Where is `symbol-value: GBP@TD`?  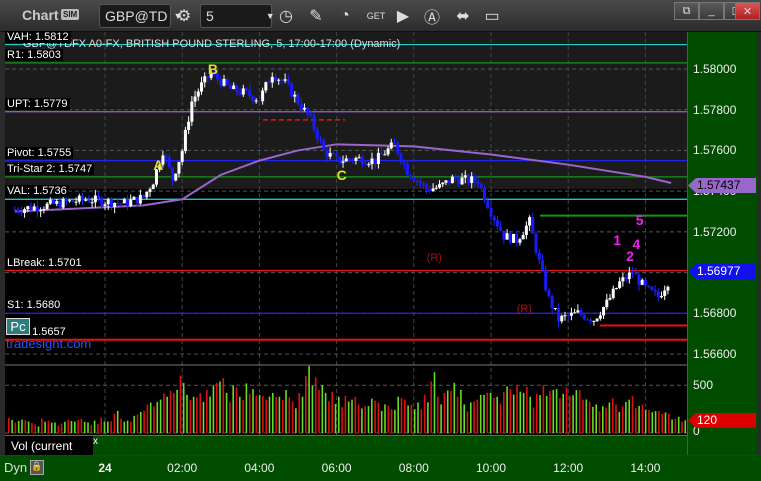 symbol-value: GBP@TD is located at coordinates (136, 16).